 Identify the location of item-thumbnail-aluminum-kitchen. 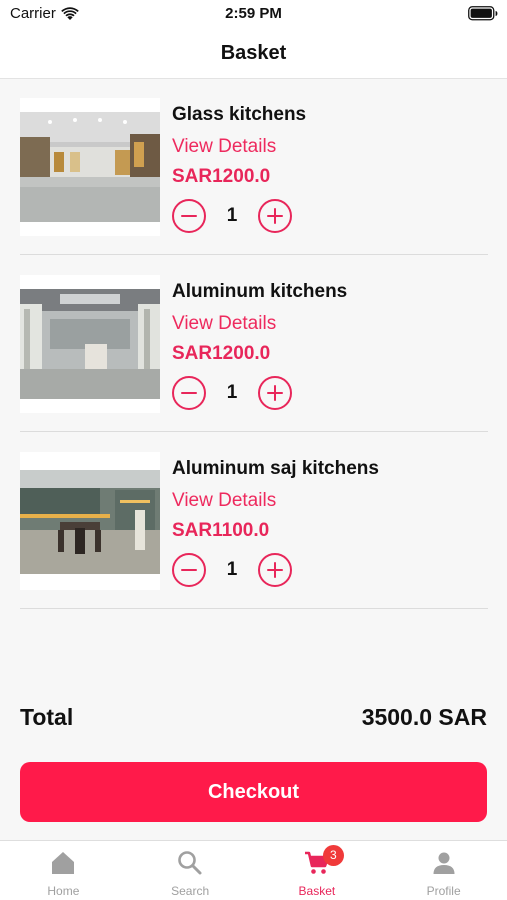
(90, 344).